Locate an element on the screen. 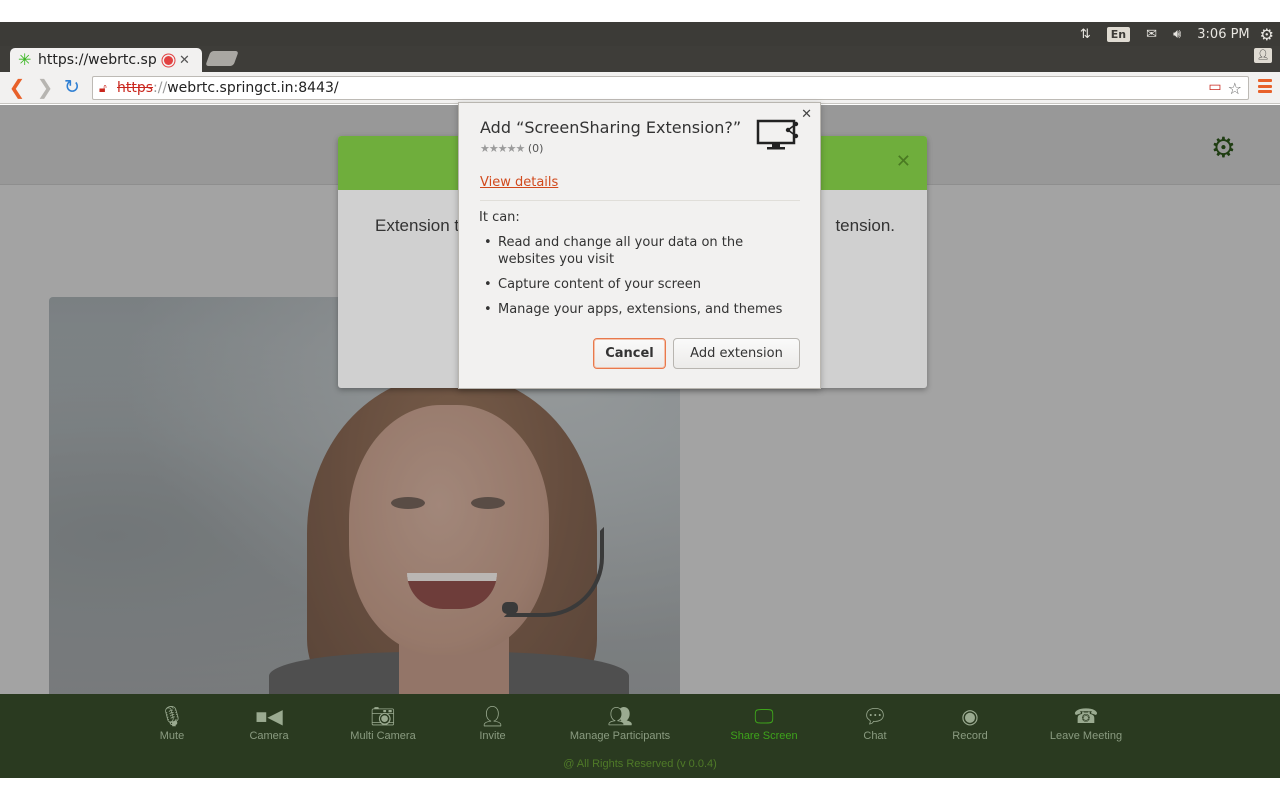 The height and width of the screenshot is (800, 1280). insecure-lock-icon: 🔓︎ is located at coordinates (106, 88).